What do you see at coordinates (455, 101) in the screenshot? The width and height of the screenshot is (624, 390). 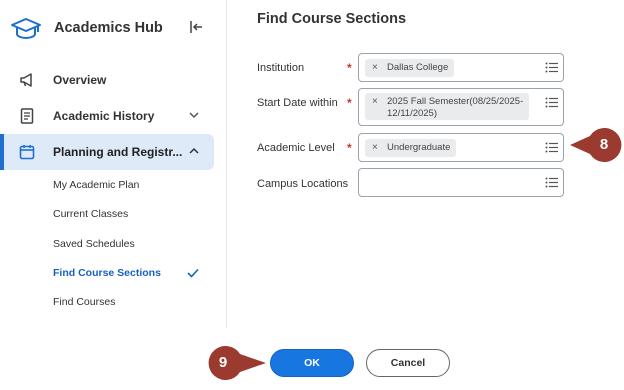 I see `start-date-value-line1: 2025 Fall Semester(08/25/2025-` at bounding box center [455, 101].